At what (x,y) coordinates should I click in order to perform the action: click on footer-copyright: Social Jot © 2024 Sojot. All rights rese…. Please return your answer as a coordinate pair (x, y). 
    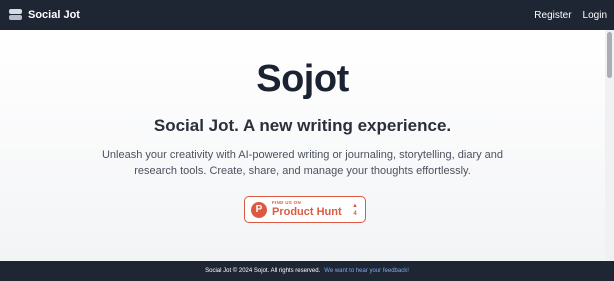
    Looking at the image, I should click on (263, 271).